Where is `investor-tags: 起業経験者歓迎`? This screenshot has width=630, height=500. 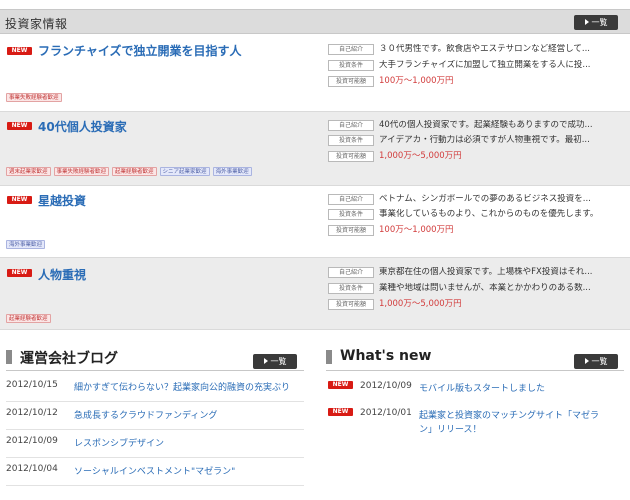
investor-tags: 起業経験者歓迎 is located at coordinates (28, 318).